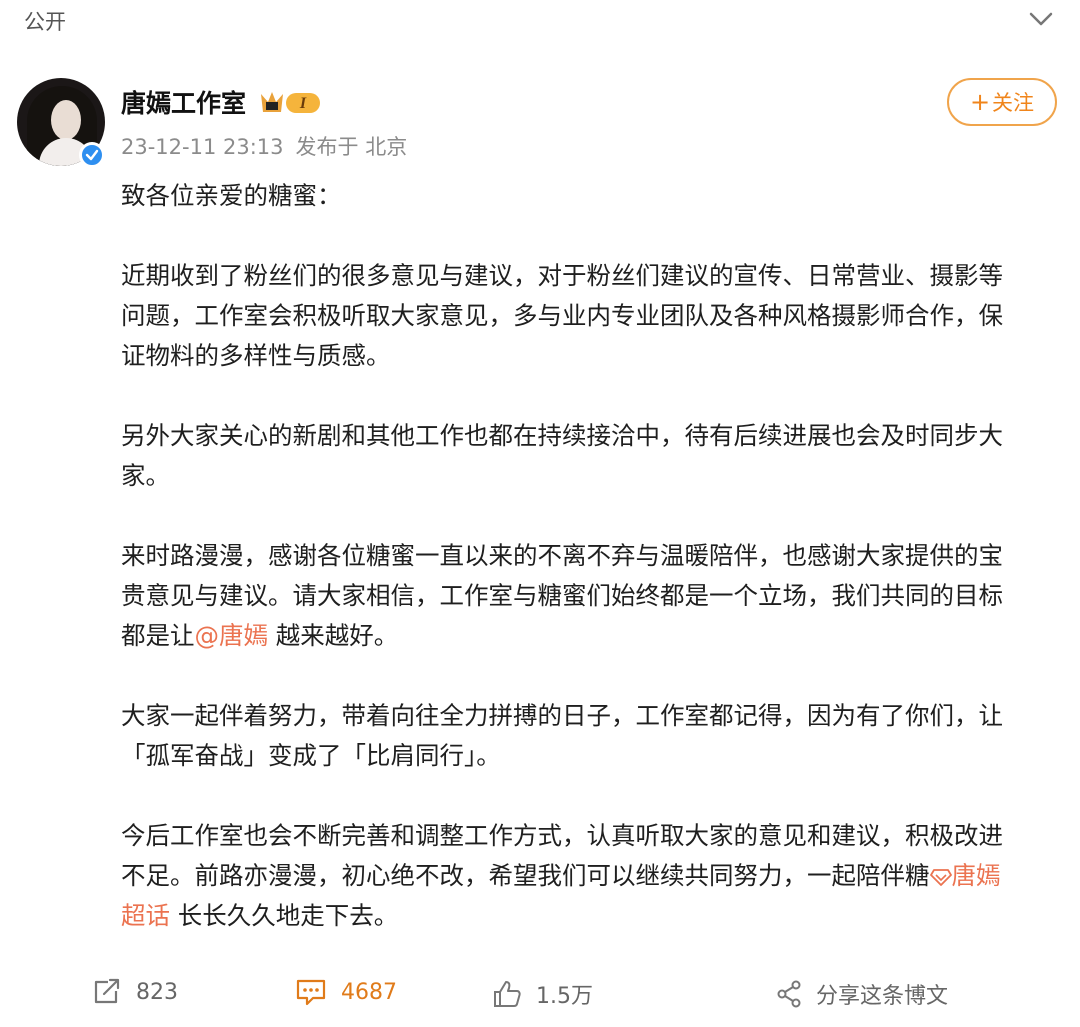 The image size is (1080, 1027). What do you see at coordinates (976, 875) in the screenshot?
I see `super-topic-link: 唐嫣` at bounding box center [976, 875].